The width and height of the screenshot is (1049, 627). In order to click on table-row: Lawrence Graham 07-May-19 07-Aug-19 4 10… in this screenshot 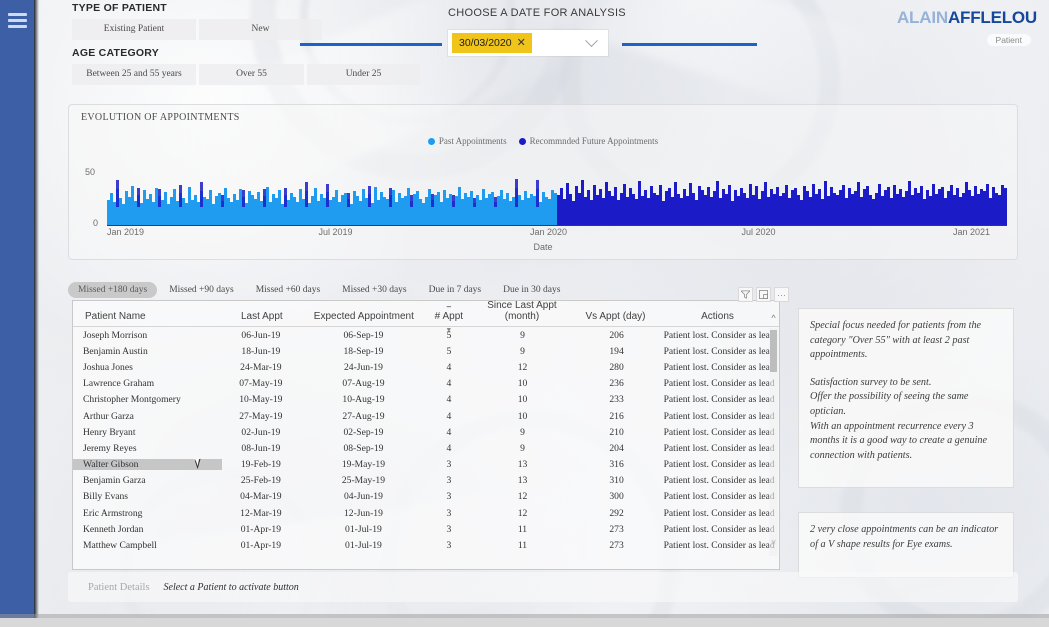, I will do `click(426, 384)`.